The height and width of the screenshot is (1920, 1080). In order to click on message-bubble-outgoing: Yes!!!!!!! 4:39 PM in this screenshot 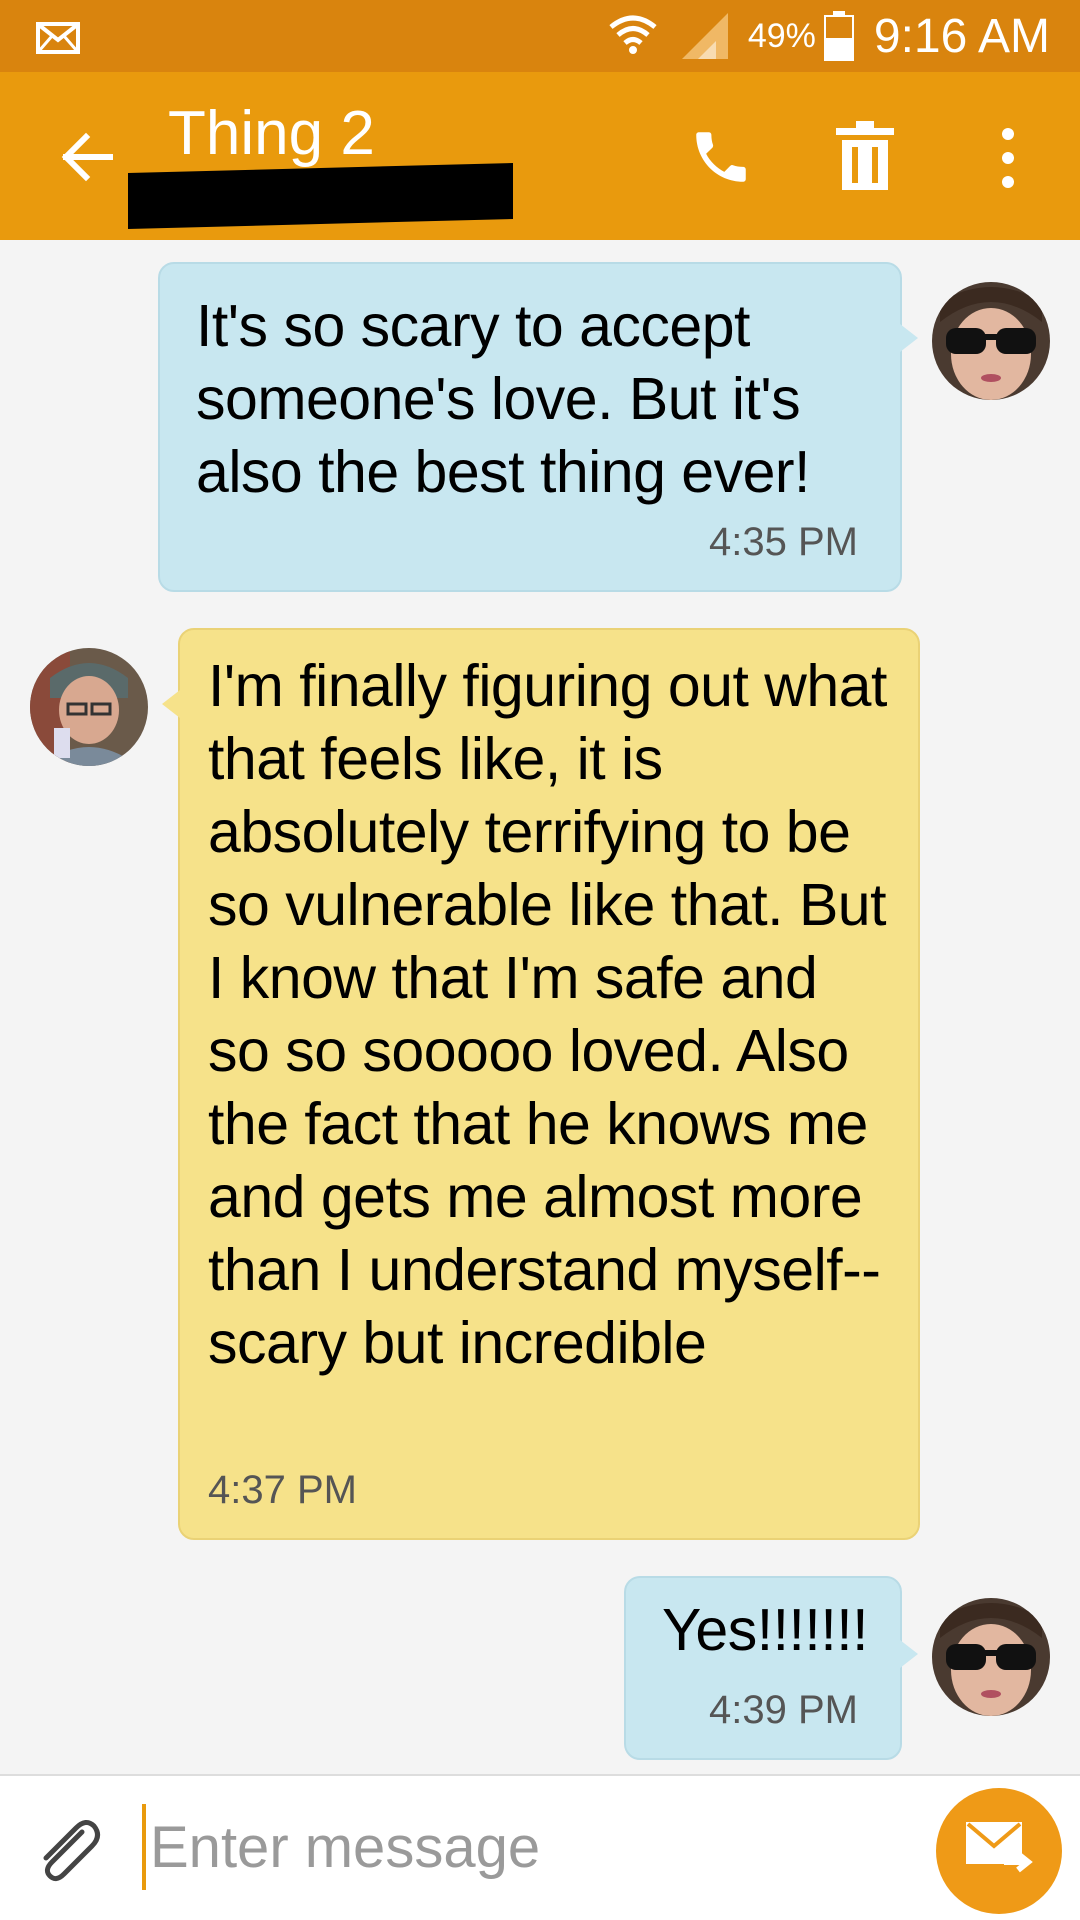, I will do `click(771, 1668)`.